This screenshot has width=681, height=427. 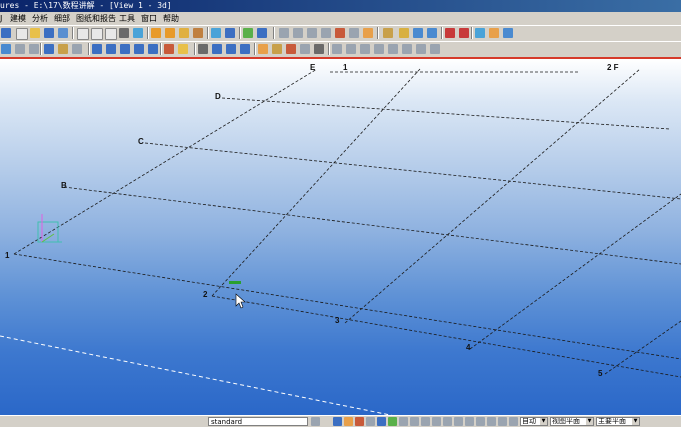 What do you see at coordinates (326, 33) in the screenshot?
I see `measure-distance-icon` at bounding box center [326, 33].